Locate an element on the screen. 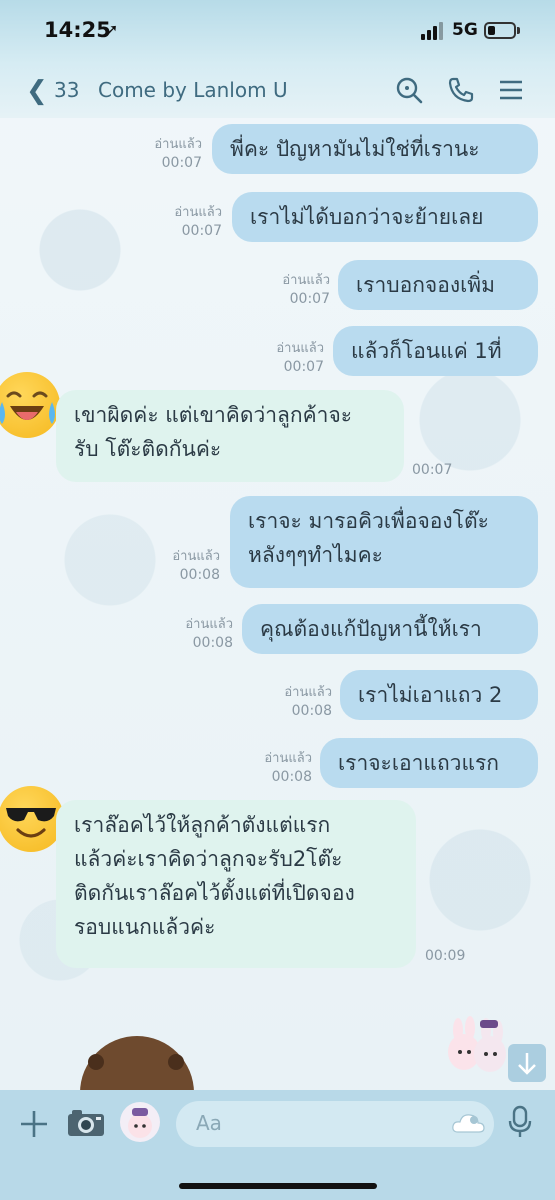 Image resolution: width=555 pixels, height=1200 pixels. message-text-line: รอบแนกแล้วค่ะ is located at coordinates (145, 927).